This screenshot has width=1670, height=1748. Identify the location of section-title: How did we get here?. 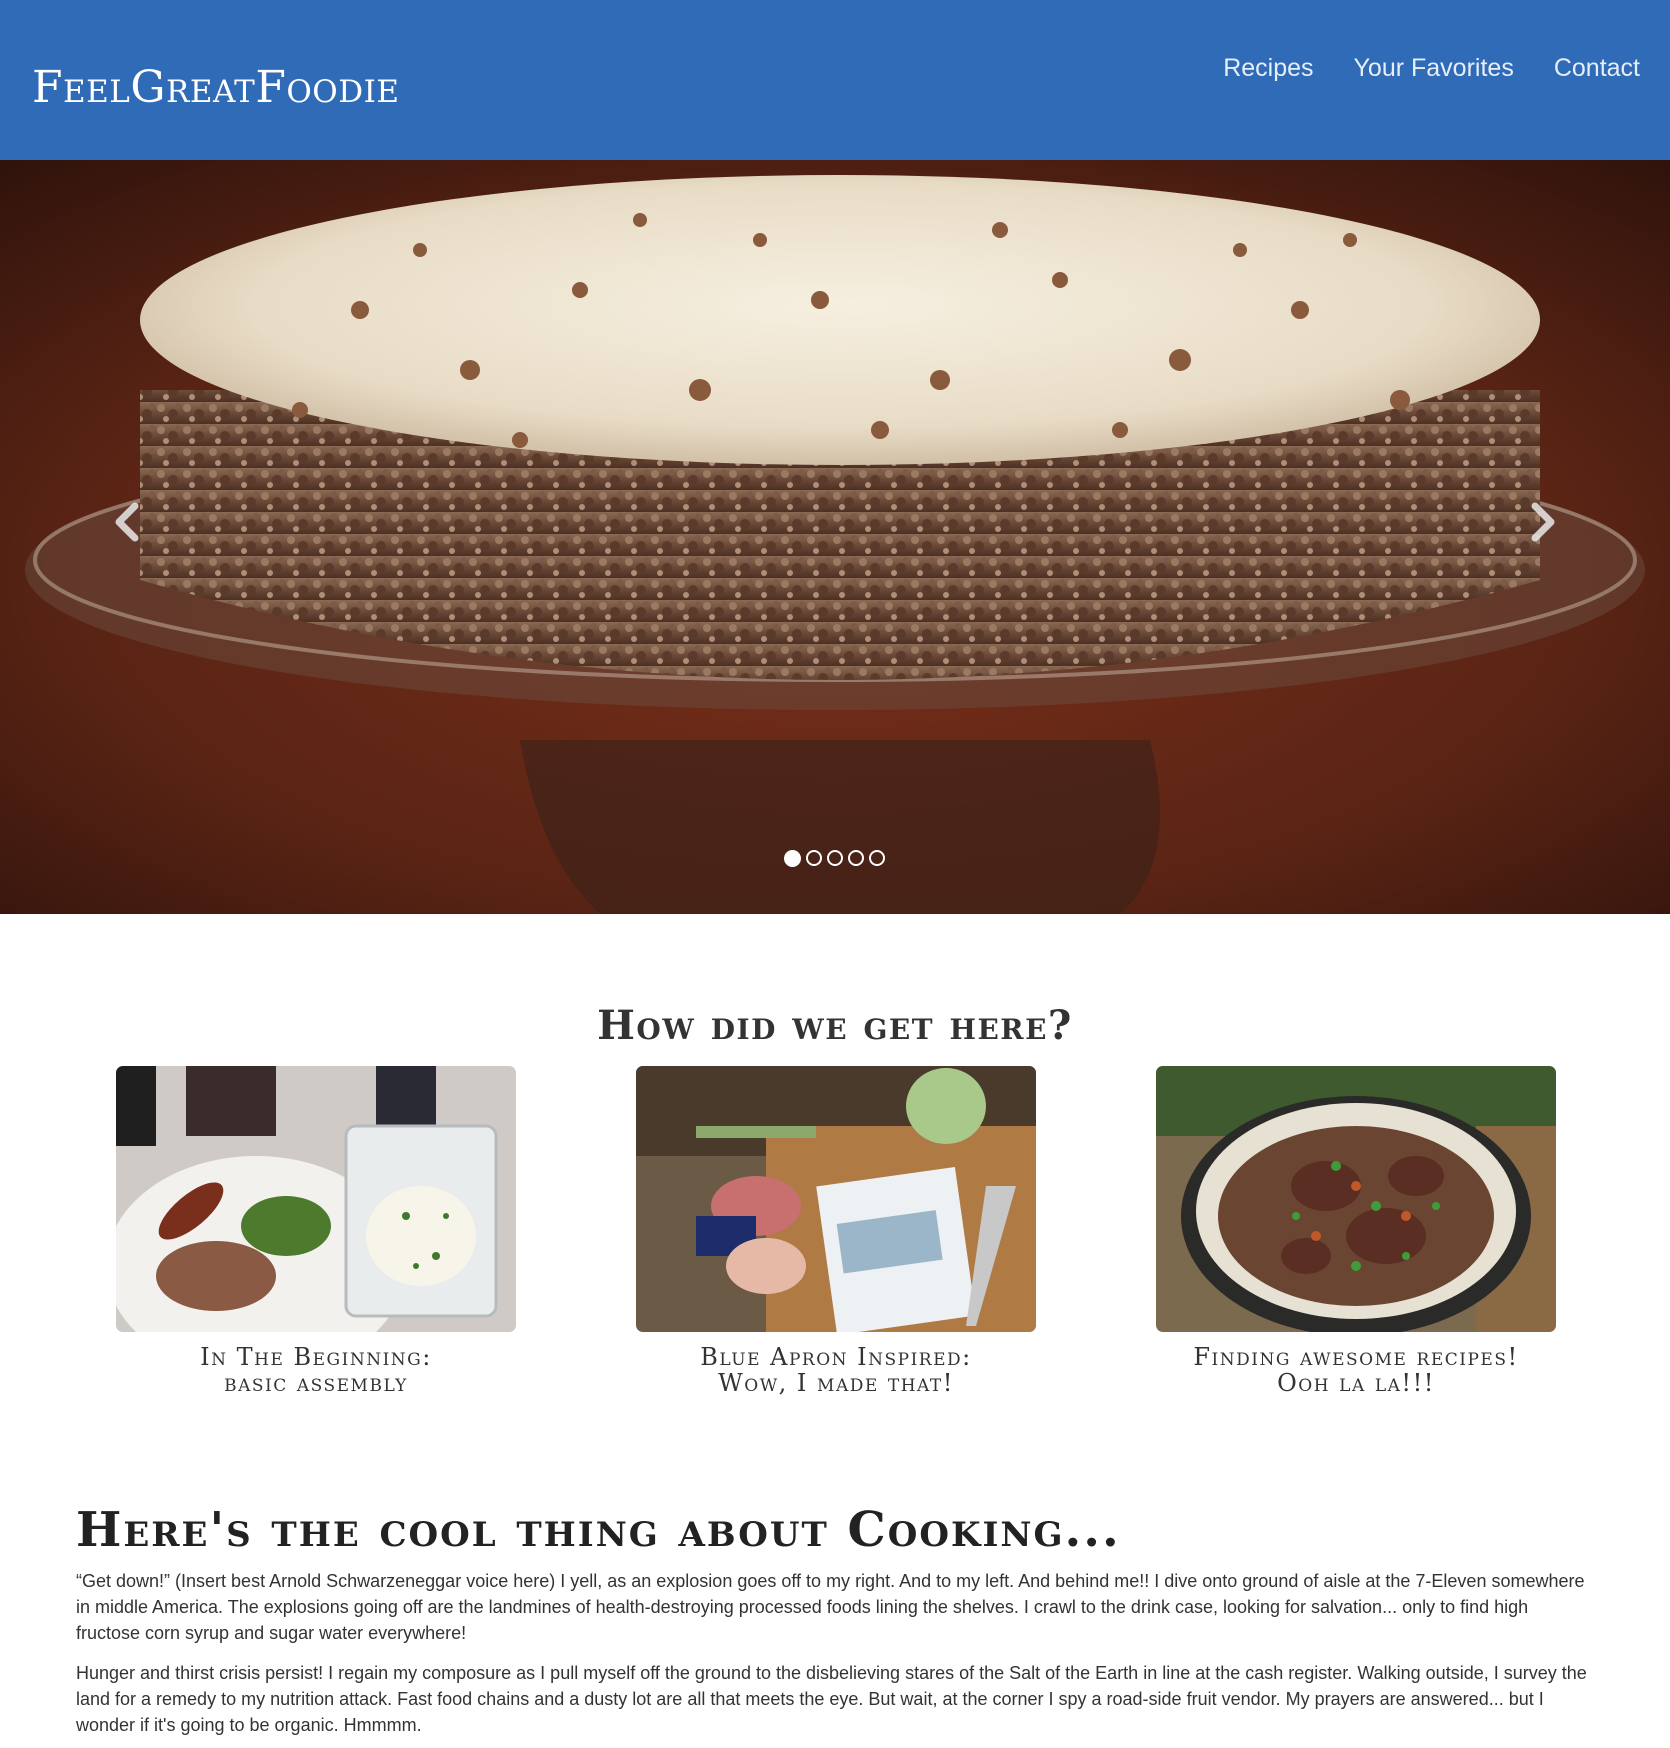
(835, 1025).